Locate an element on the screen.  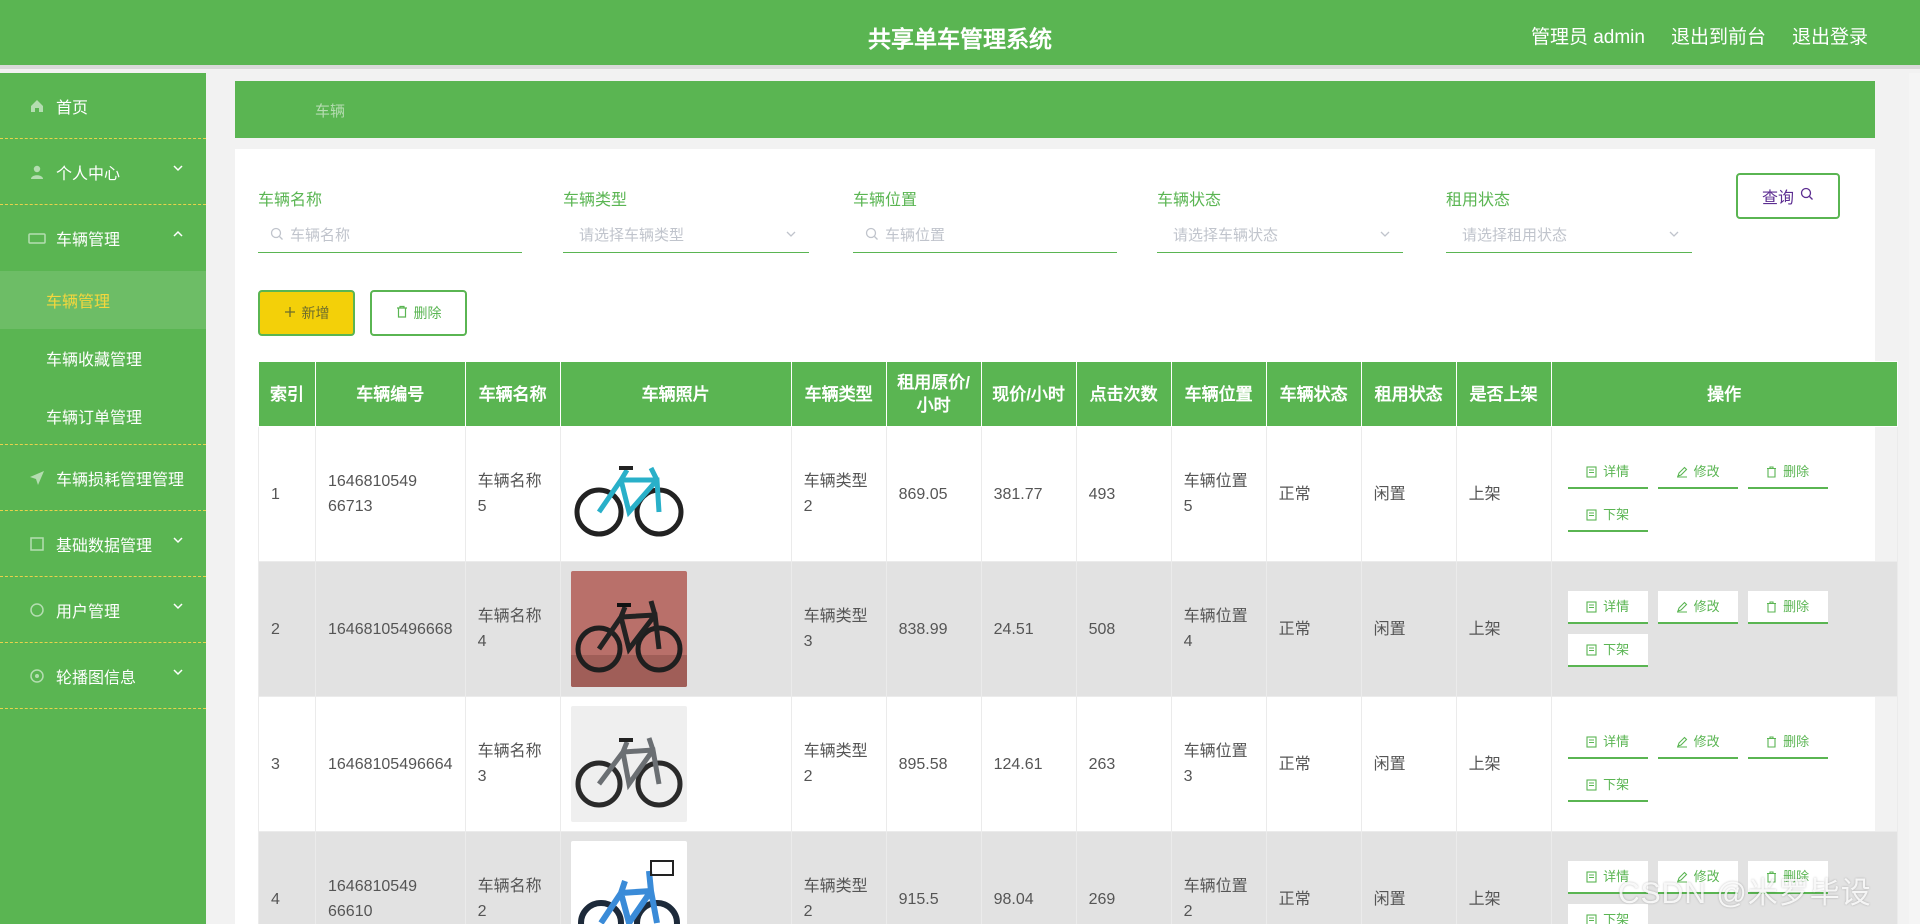
cell-code: 1646810549 66610 is located at coordinates (390, 877).